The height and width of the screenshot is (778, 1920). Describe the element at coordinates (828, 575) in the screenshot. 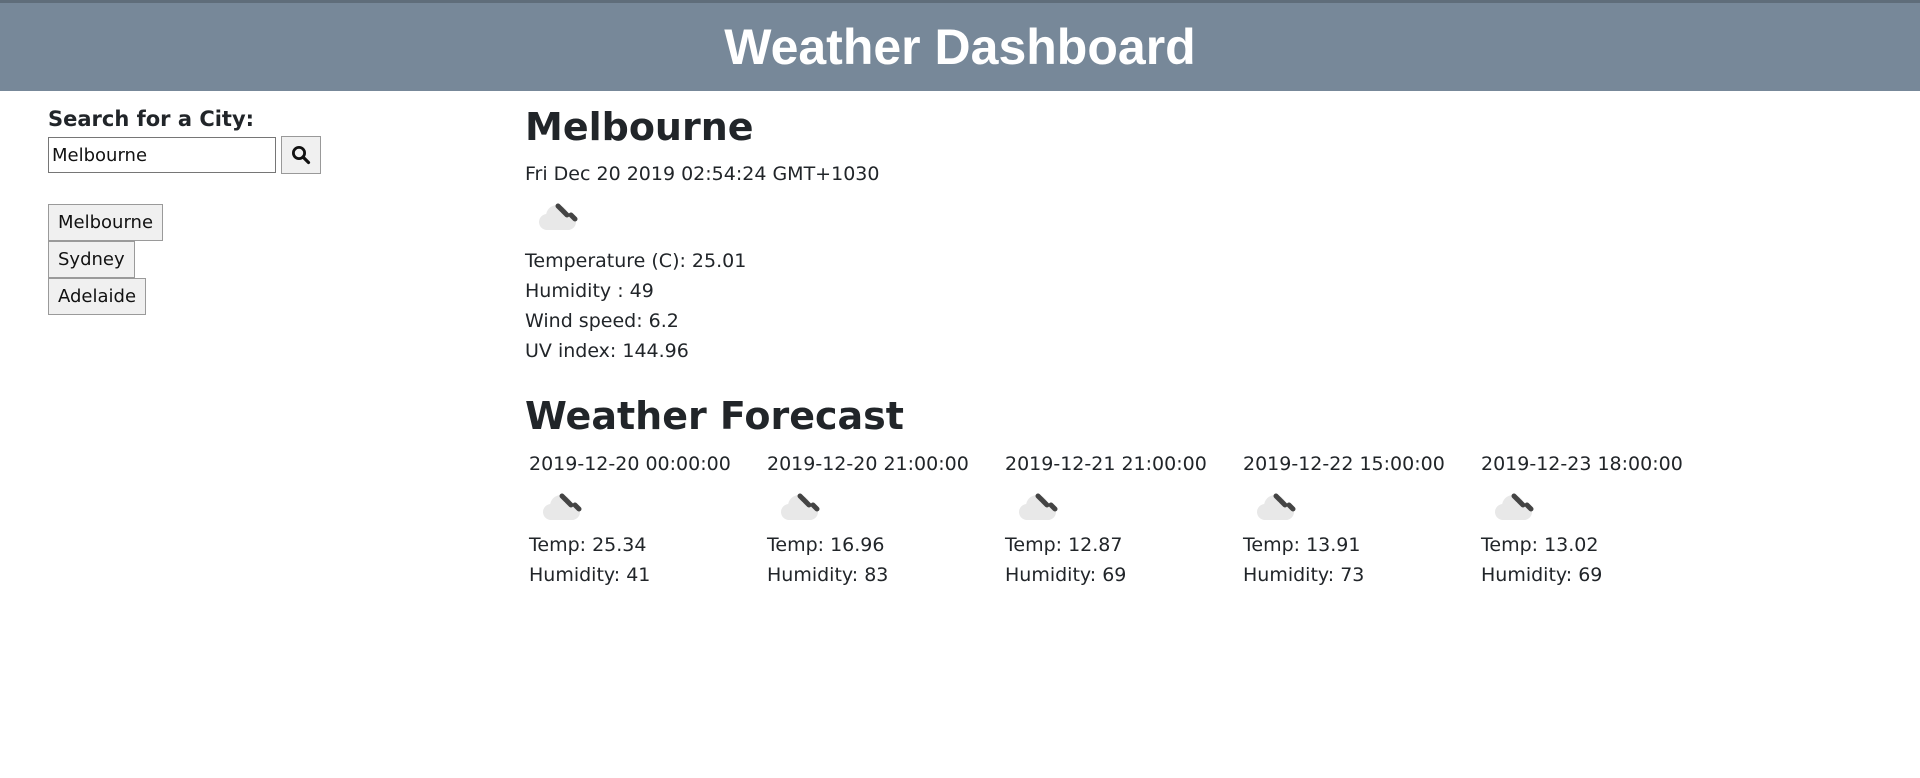

I see `forecast-humidity: Humidity: 83` at that location.